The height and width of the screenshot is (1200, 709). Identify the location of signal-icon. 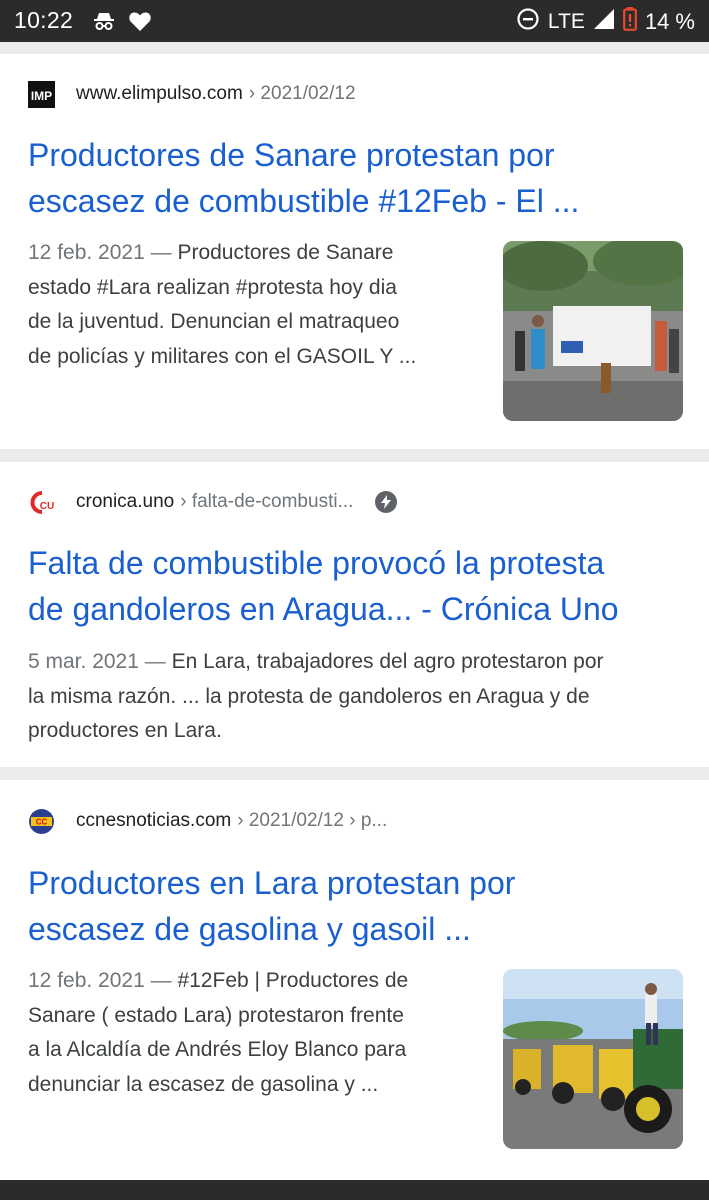
(604, 22).